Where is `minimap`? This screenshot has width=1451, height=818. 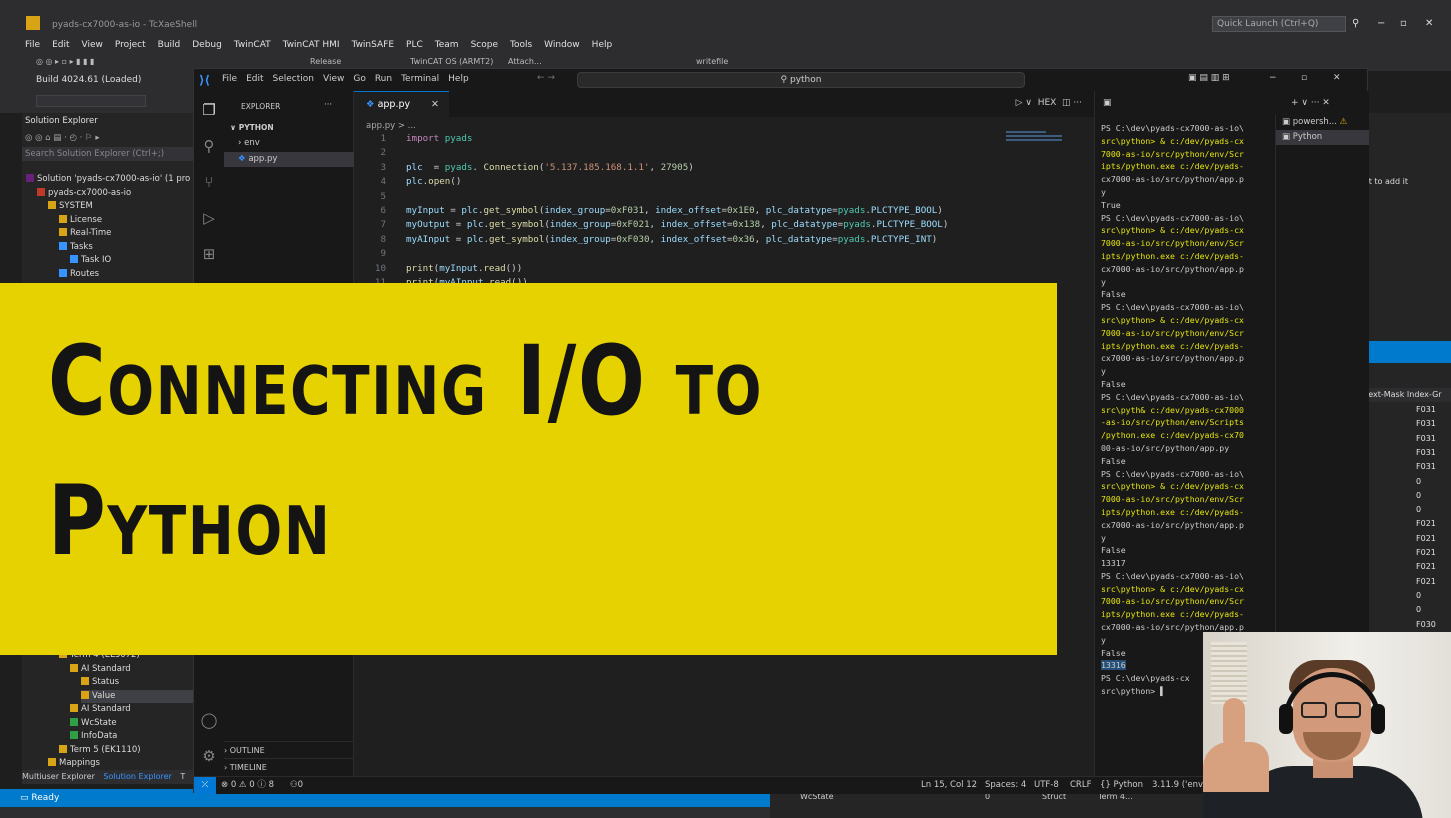
minimap is located at coordinates (1036, 141).